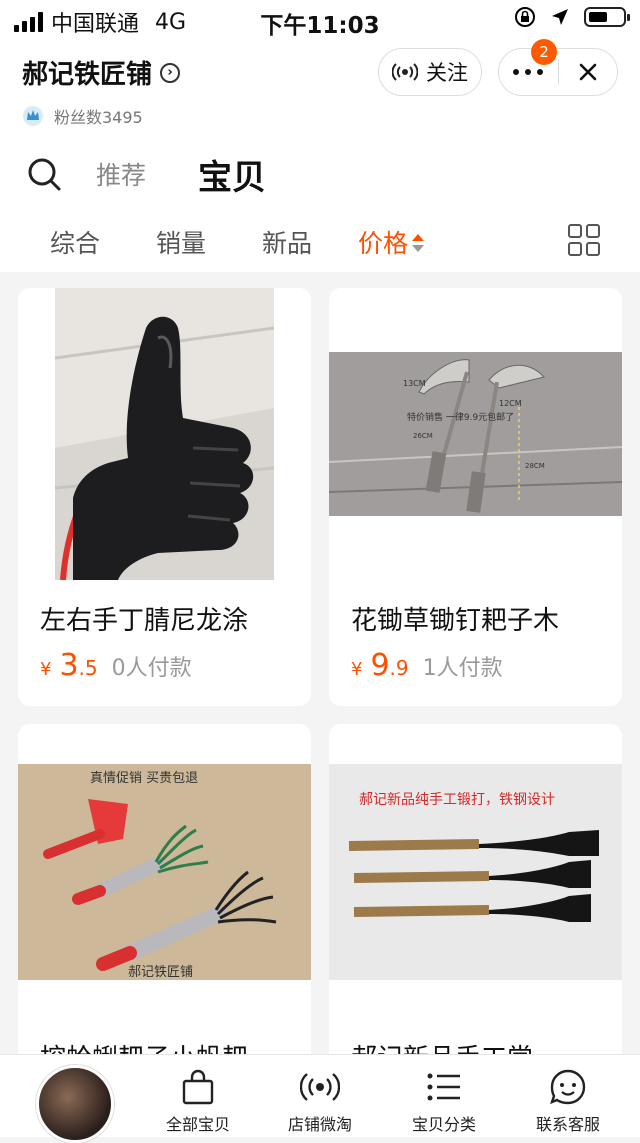  Describe the element at coordinates (584, 240) in the screenshot. I see `grid-view-icon` at that location.